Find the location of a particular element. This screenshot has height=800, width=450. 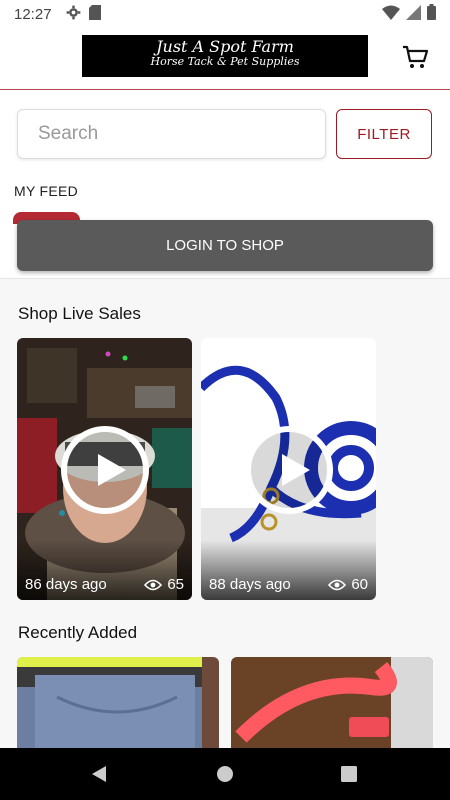

login-to-shop-button: LOGIN TO SHOP is located at coordinates (225, 245).